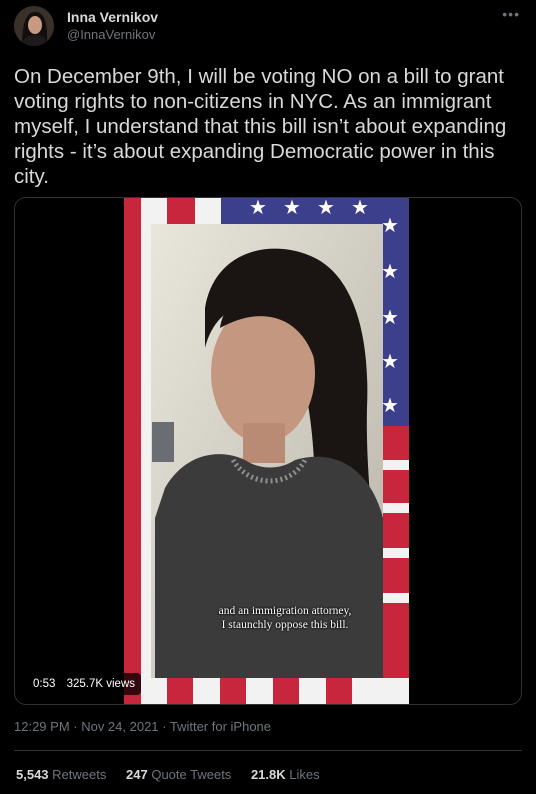 This screenshot has width=536, height=794. Describe the element at coordinates (268, 750) in the screenshot. I see `divider` at that location.